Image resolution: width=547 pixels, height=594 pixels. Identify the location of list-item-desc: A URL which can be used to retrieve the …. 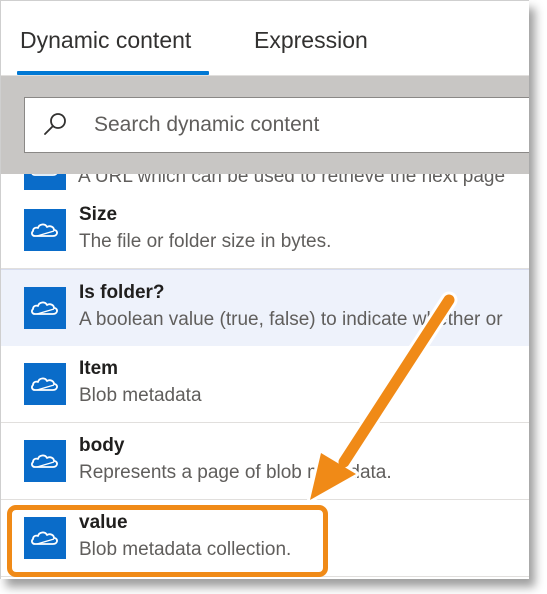
(292, 180).